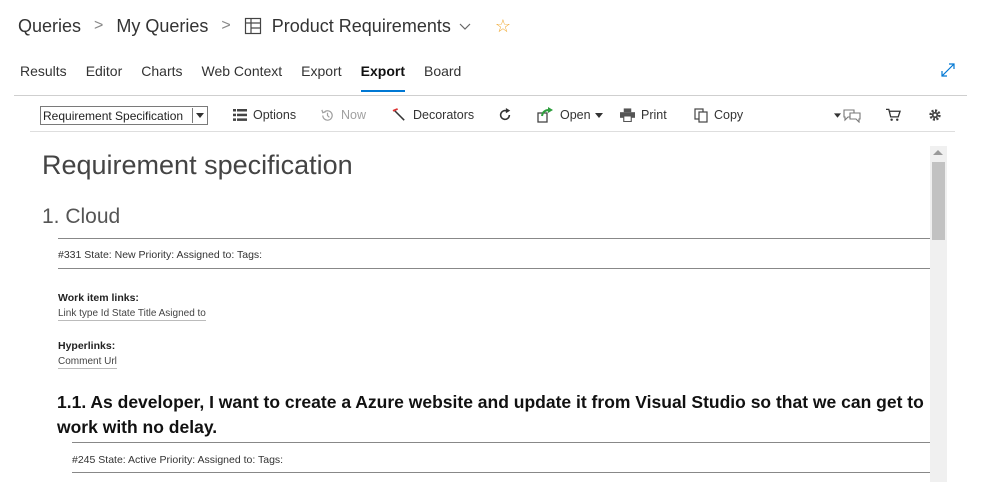 This screenshot has height=482, width=983. Describe the element at coordinates (494, 238) in the screenshot. I see `section-rule` at that location.